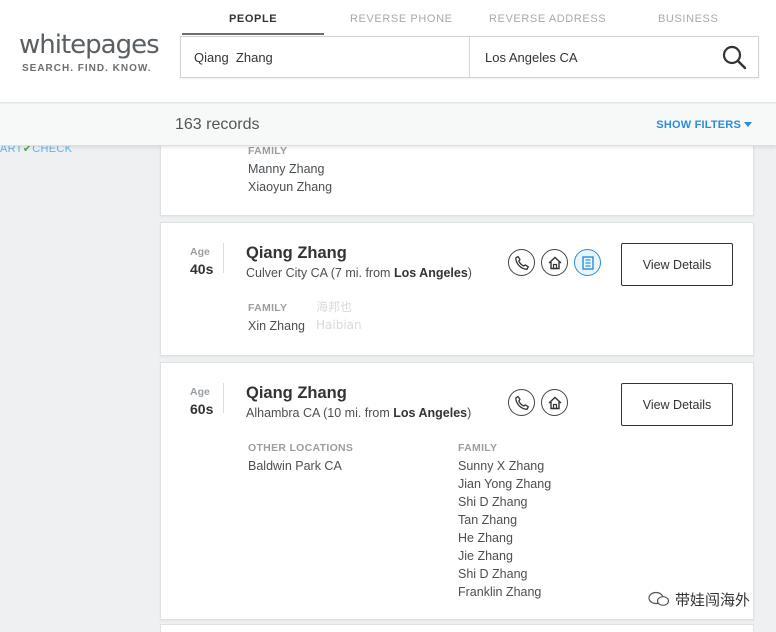  Describe the element at coordinates (748, 124) in the screenshot. I see `caret-down-icon` at that location.